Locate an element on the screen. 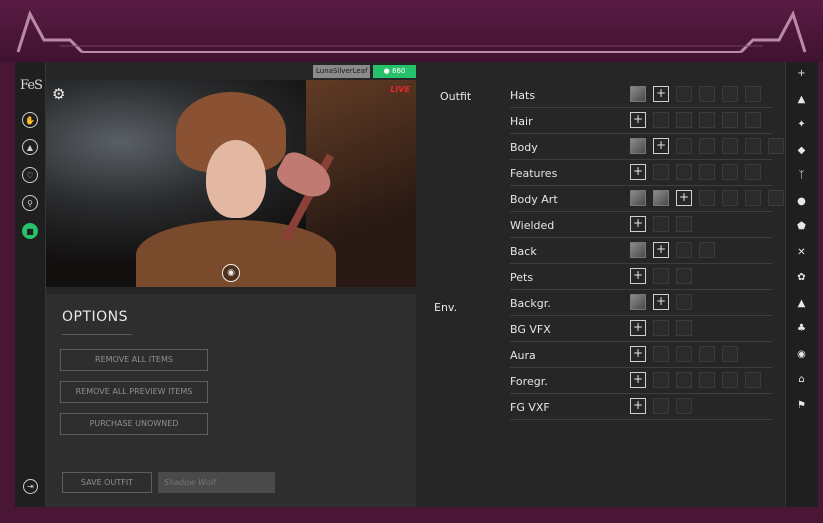  right-rail: + ▲ ✦ ◆ ᛉ ● ⬟ ✕ ✿ ▲ ♣ ◉ ⌂ ⚑ is located at coordinates (801, 284).